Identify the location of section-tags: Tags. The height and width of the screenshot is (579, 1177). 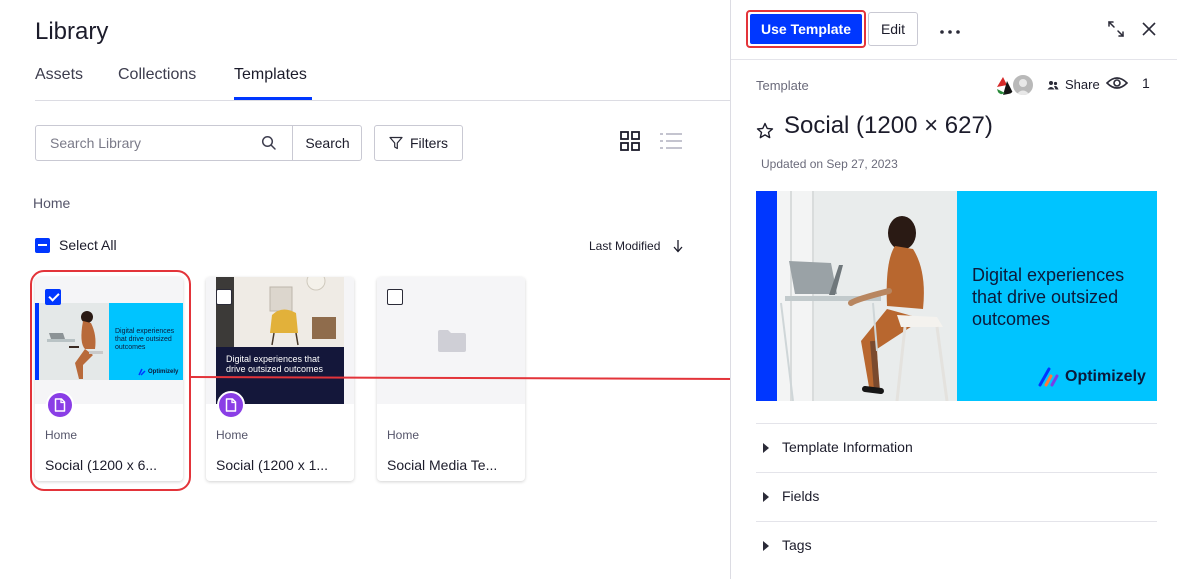
(956, 545).